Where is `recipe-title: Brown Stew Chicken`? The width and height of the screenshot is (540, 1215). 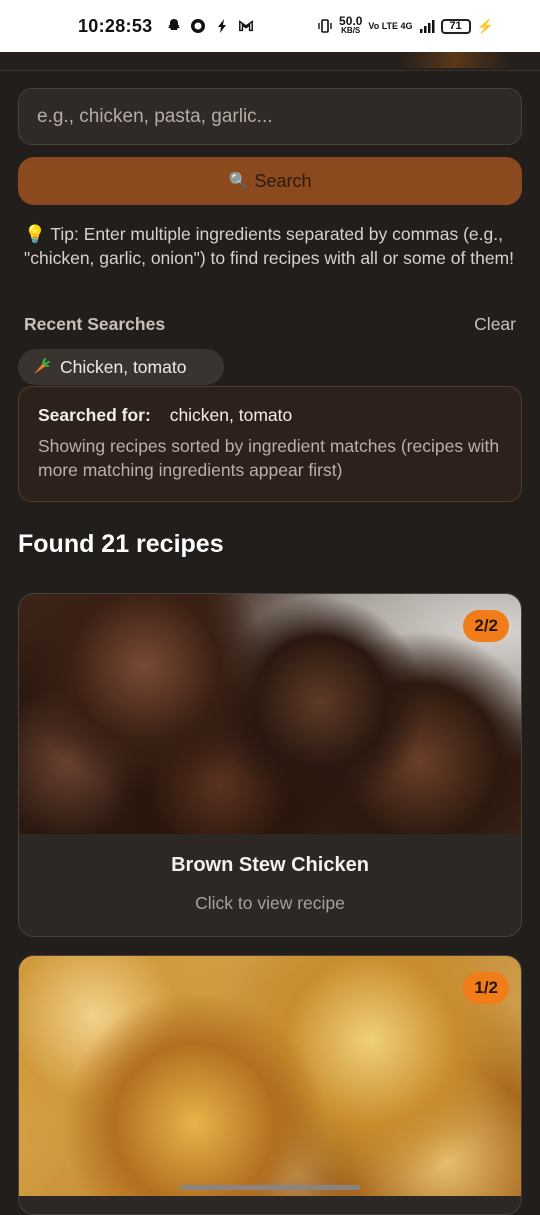
recipe-title: Brown Stew Chicken is located at coordinates (270, 865).